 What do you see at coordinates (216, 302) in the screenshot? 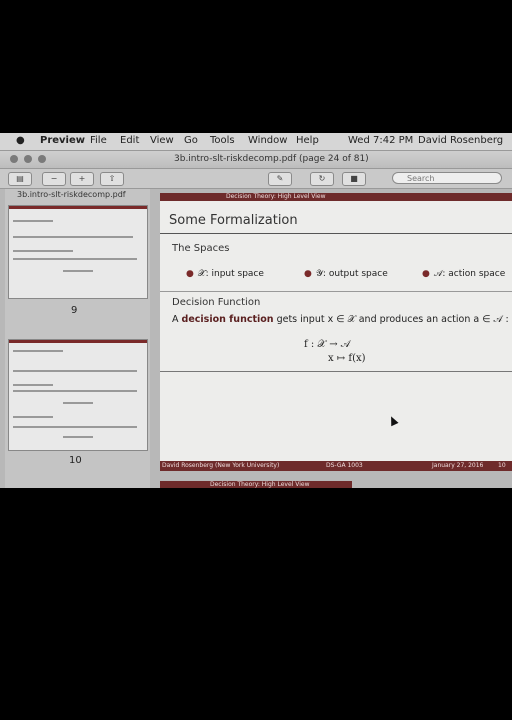
I see `section-heading-decision: Decision Function` at bounding box center [216, 302].